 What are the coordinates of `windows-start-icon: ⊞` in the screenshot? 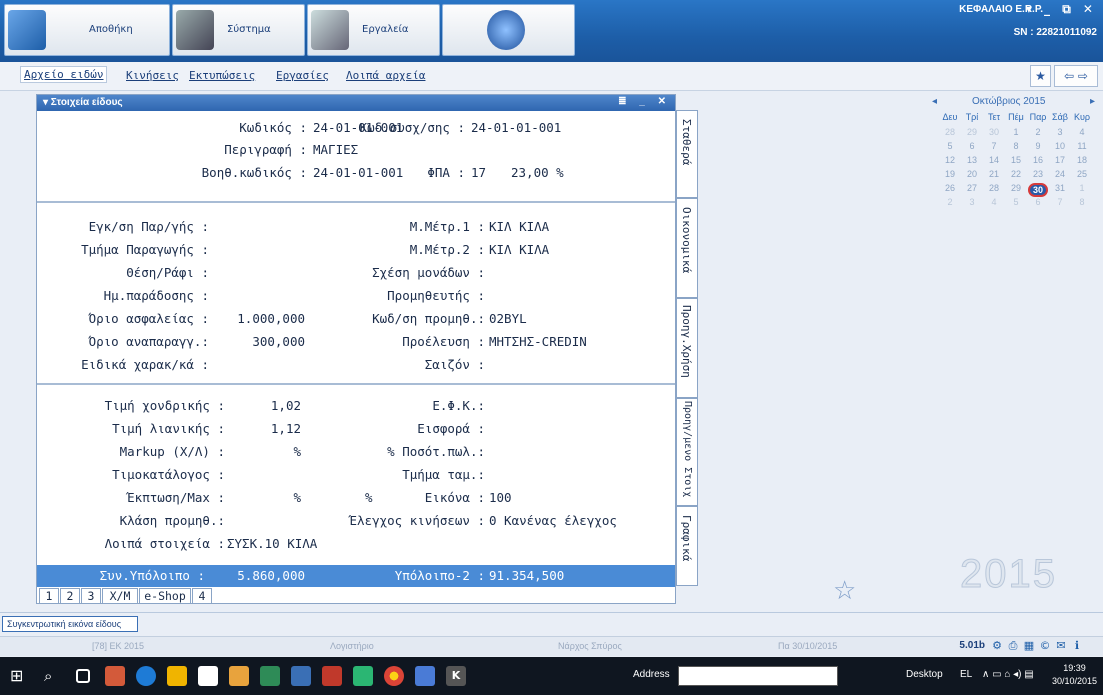 It's located at (20, 676).